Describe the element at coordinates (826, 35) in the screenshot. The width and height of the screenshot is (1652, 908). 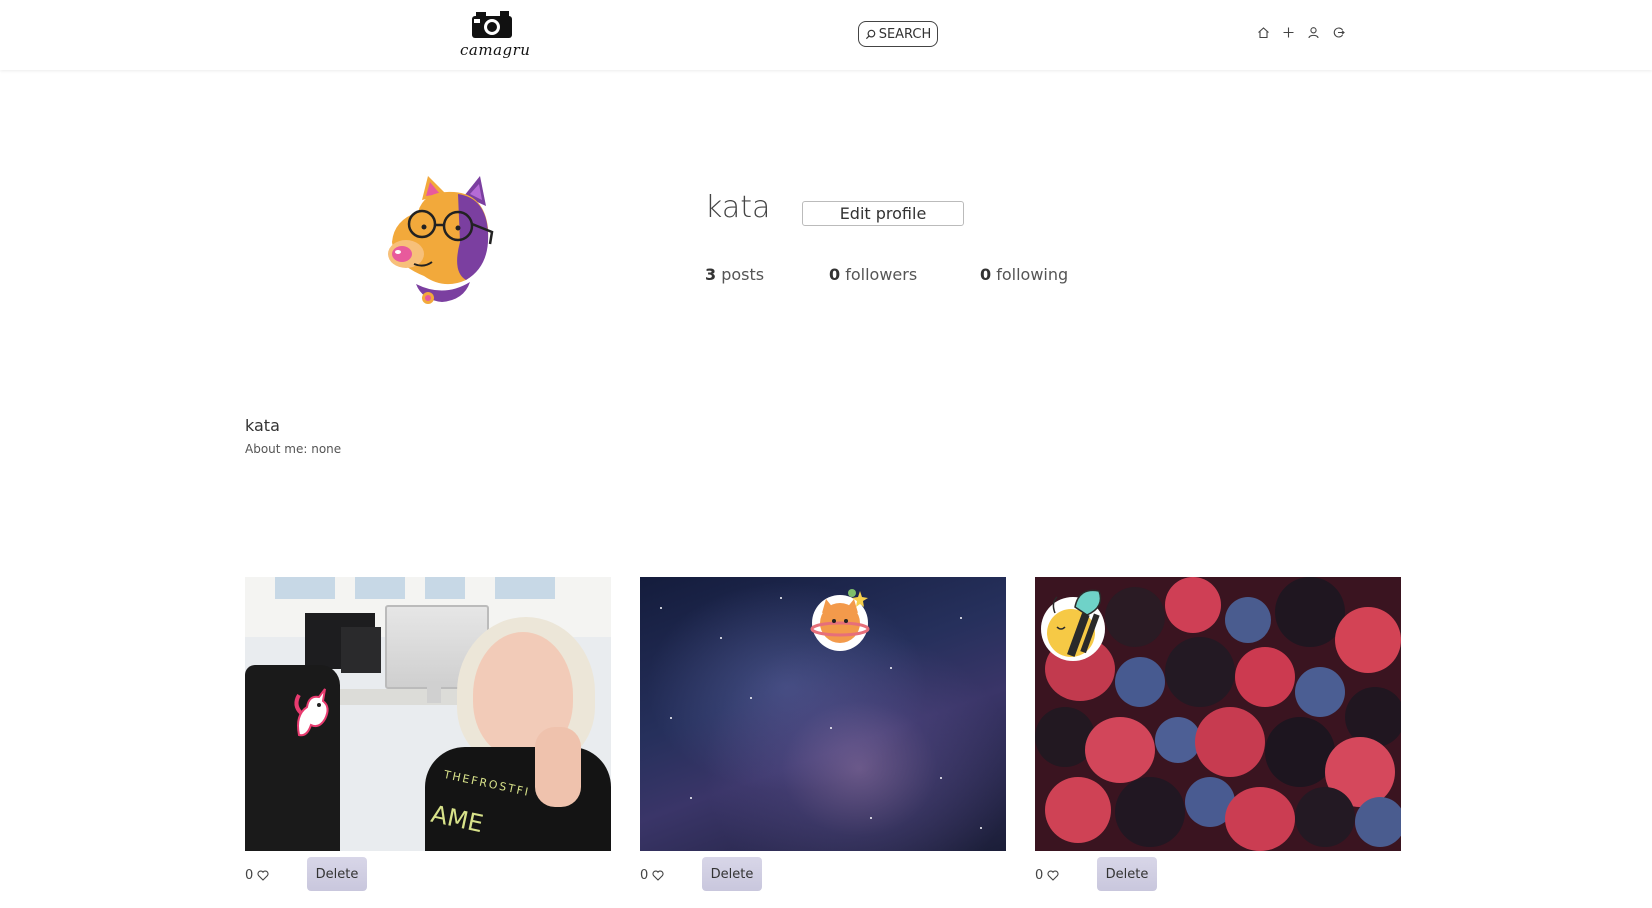
I see `top-navbar: camagru SEARCH` at that location.